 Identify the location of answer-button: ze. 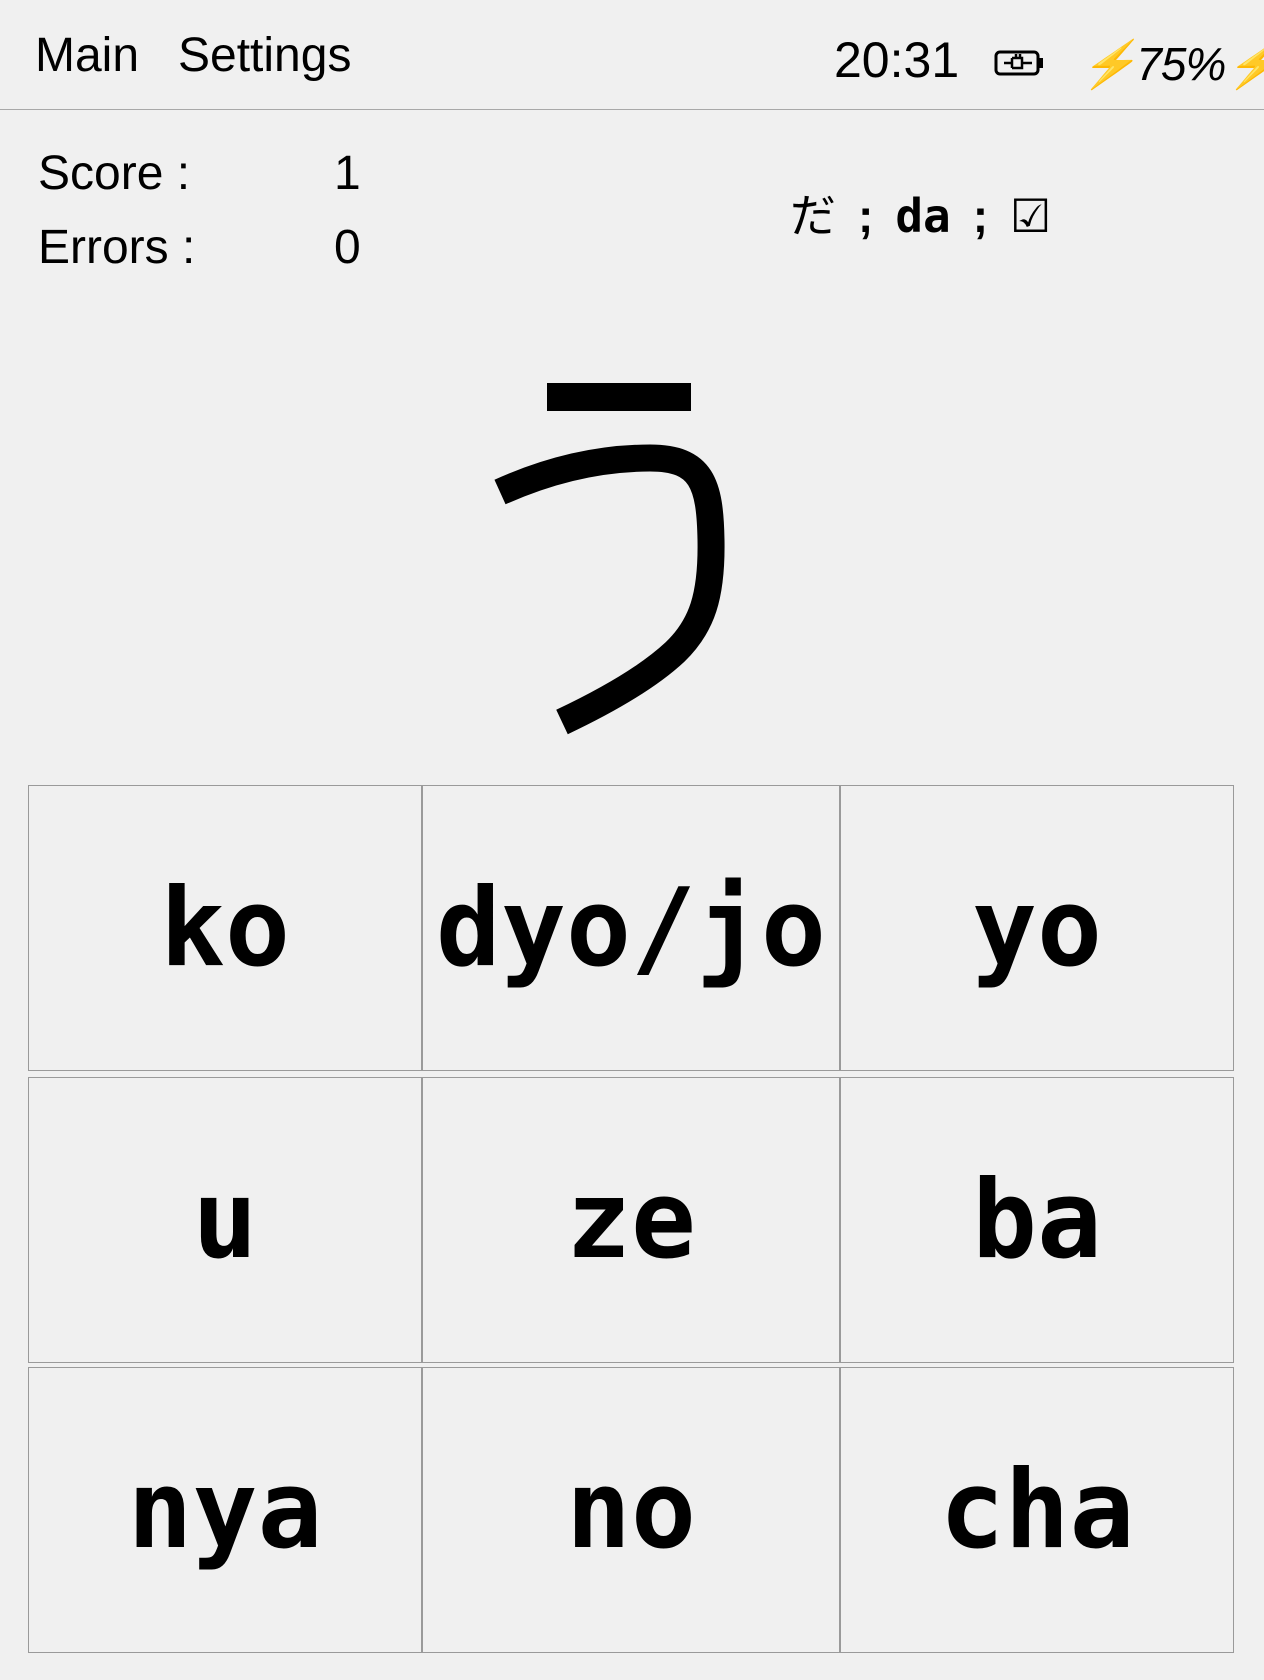
(631, 1220).